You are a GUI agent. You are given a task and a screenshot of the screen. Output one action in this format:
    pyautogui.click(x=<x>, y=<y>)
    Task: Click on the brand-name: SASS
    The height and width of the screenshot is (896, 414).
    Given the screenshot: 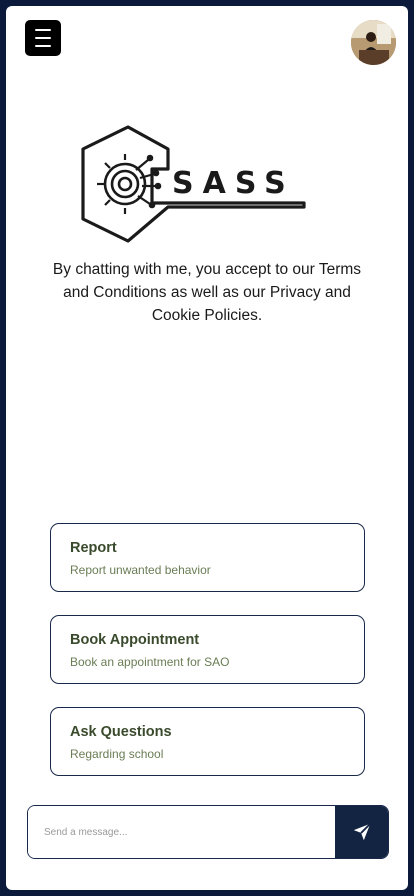 What is the action you would take?
    pyautogui.click(x=233, y=183)
    